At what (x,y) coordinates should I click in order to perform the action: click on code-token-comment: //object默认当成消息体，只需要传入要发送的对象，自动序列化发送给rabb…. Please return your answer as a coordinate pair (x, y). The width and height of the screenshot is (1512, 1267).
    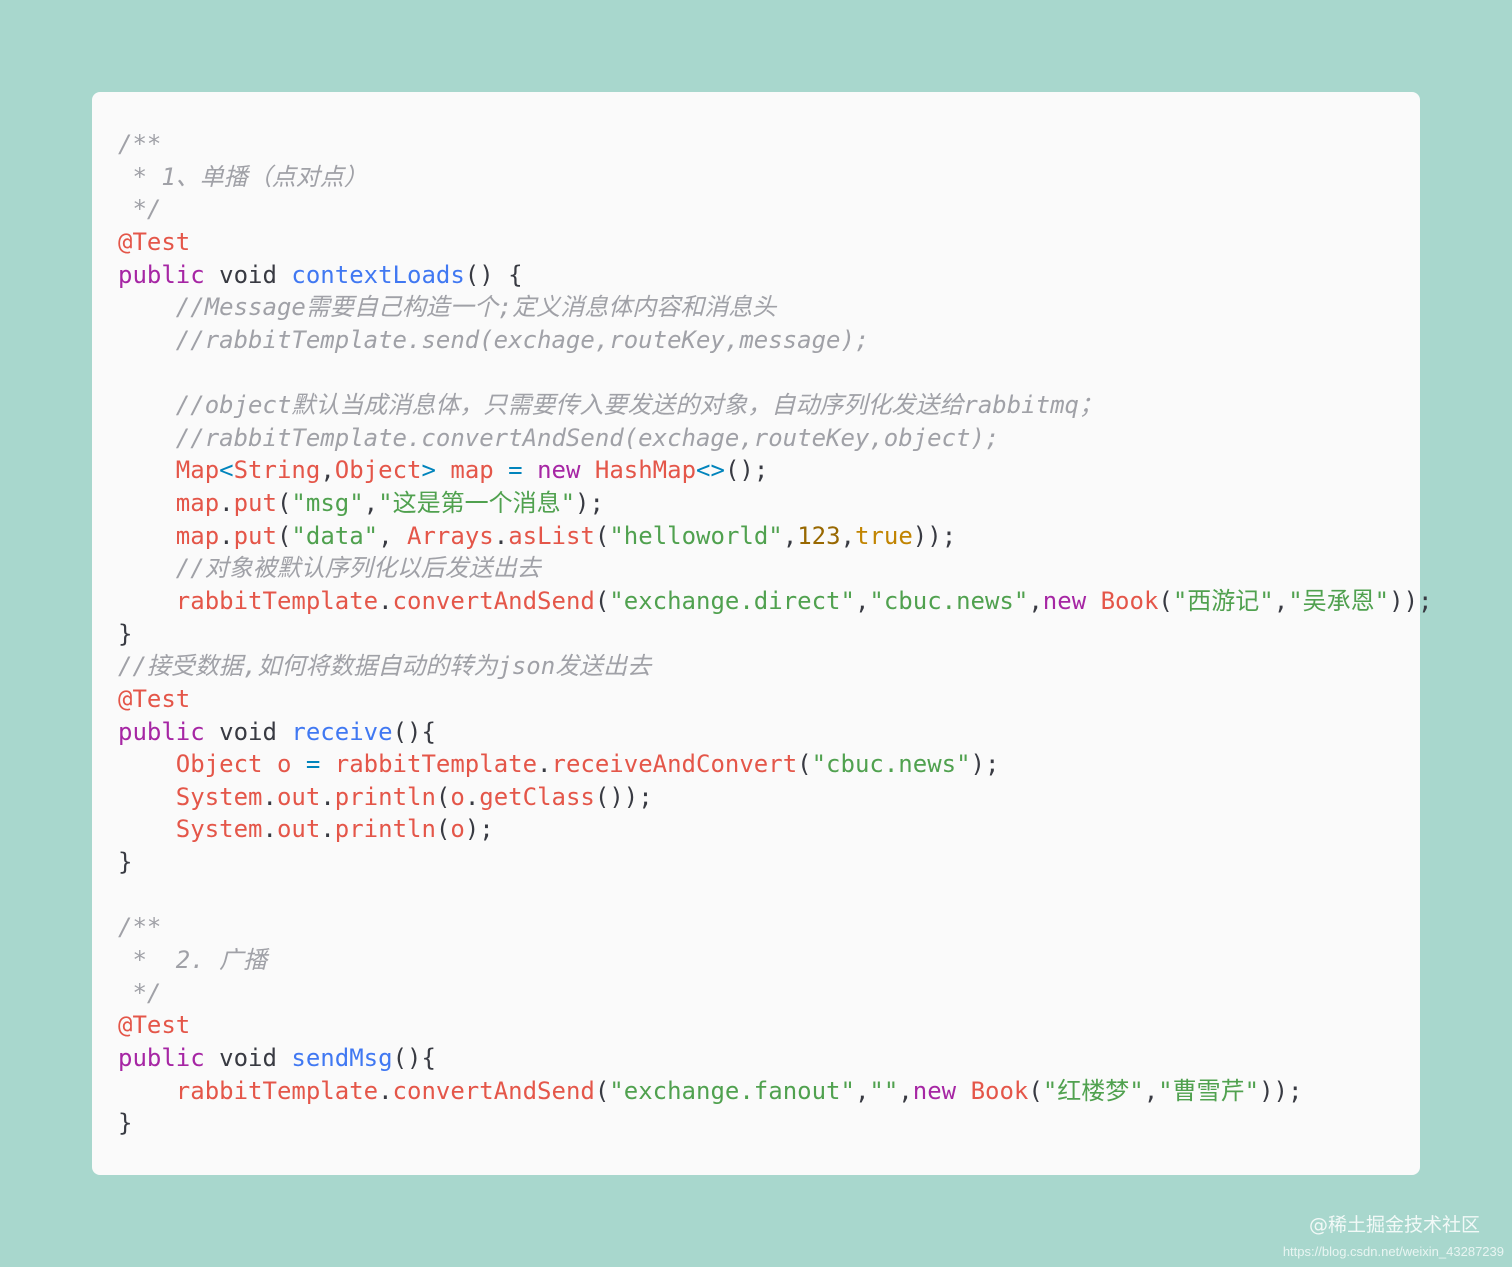
    Looking at the image, I should click on (610, 405).